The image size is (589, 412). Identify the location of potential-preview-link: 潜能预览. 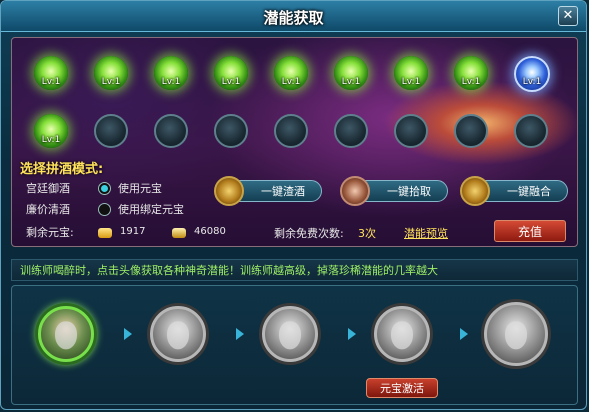
(426, 233).